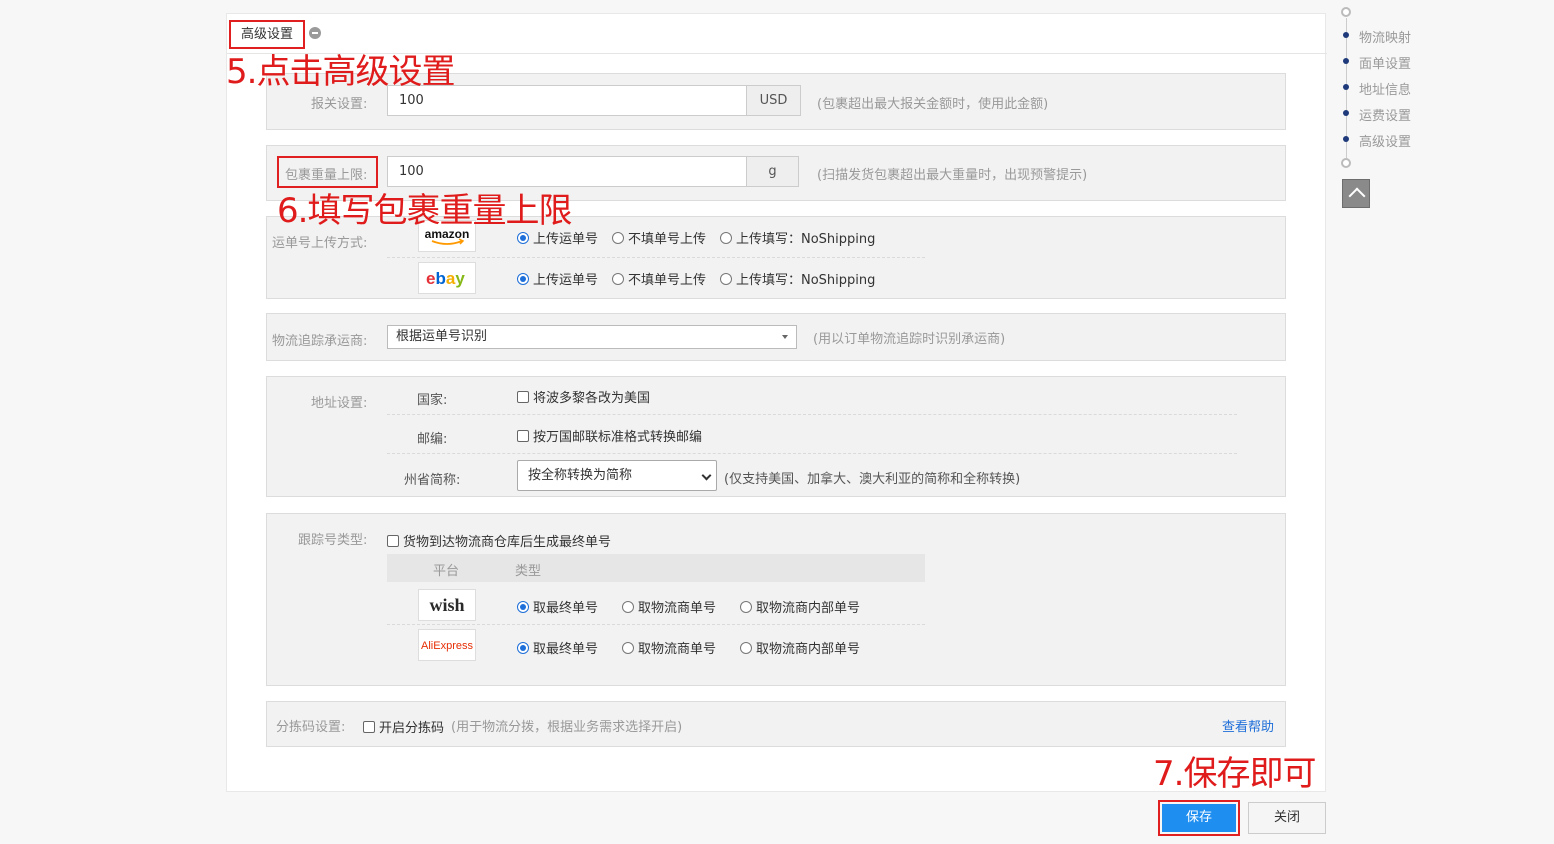 The height and width of the screenshot is (844, 1554). Describe the element at coordinates (340, 72) in the screenshot. I see `annotation-step5: 5.点击高级设置` at that location.